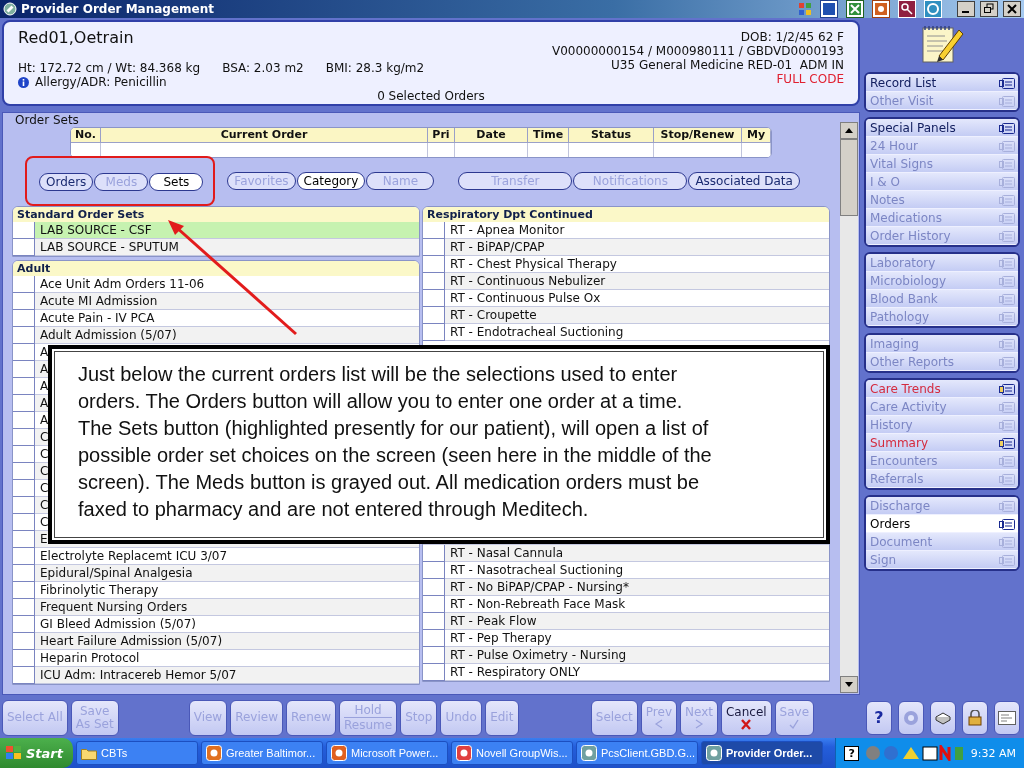 The image size is (1024, 768). What do you see at coordinates (97, 318) in the screenshot?
I see `list-item: Acute Pain - IV PCA` at bounding box center [97, 318].